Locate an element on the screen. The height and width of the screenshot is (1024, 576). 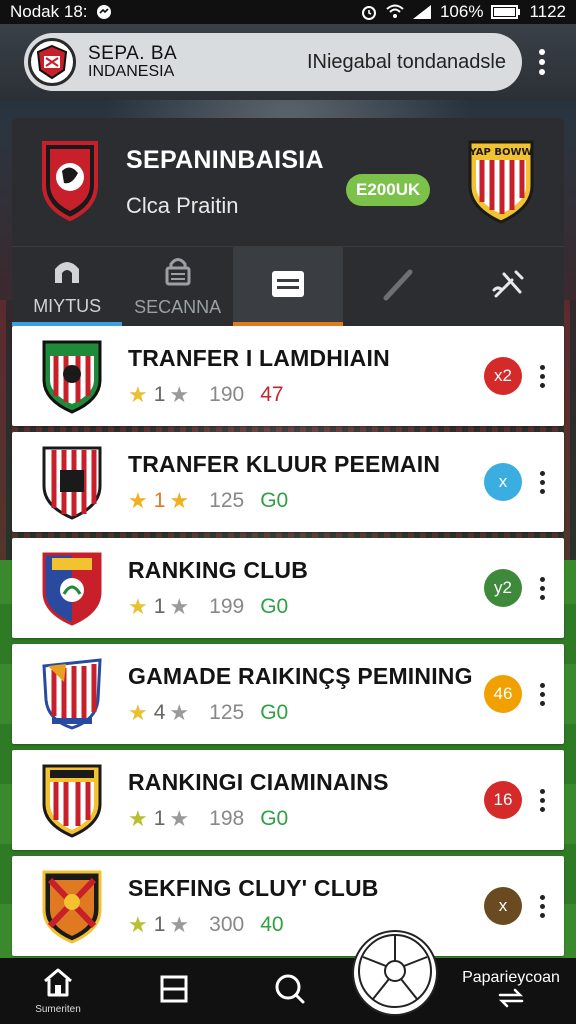
brand-line2: INDANESIA is located at coordinates (131, 71).